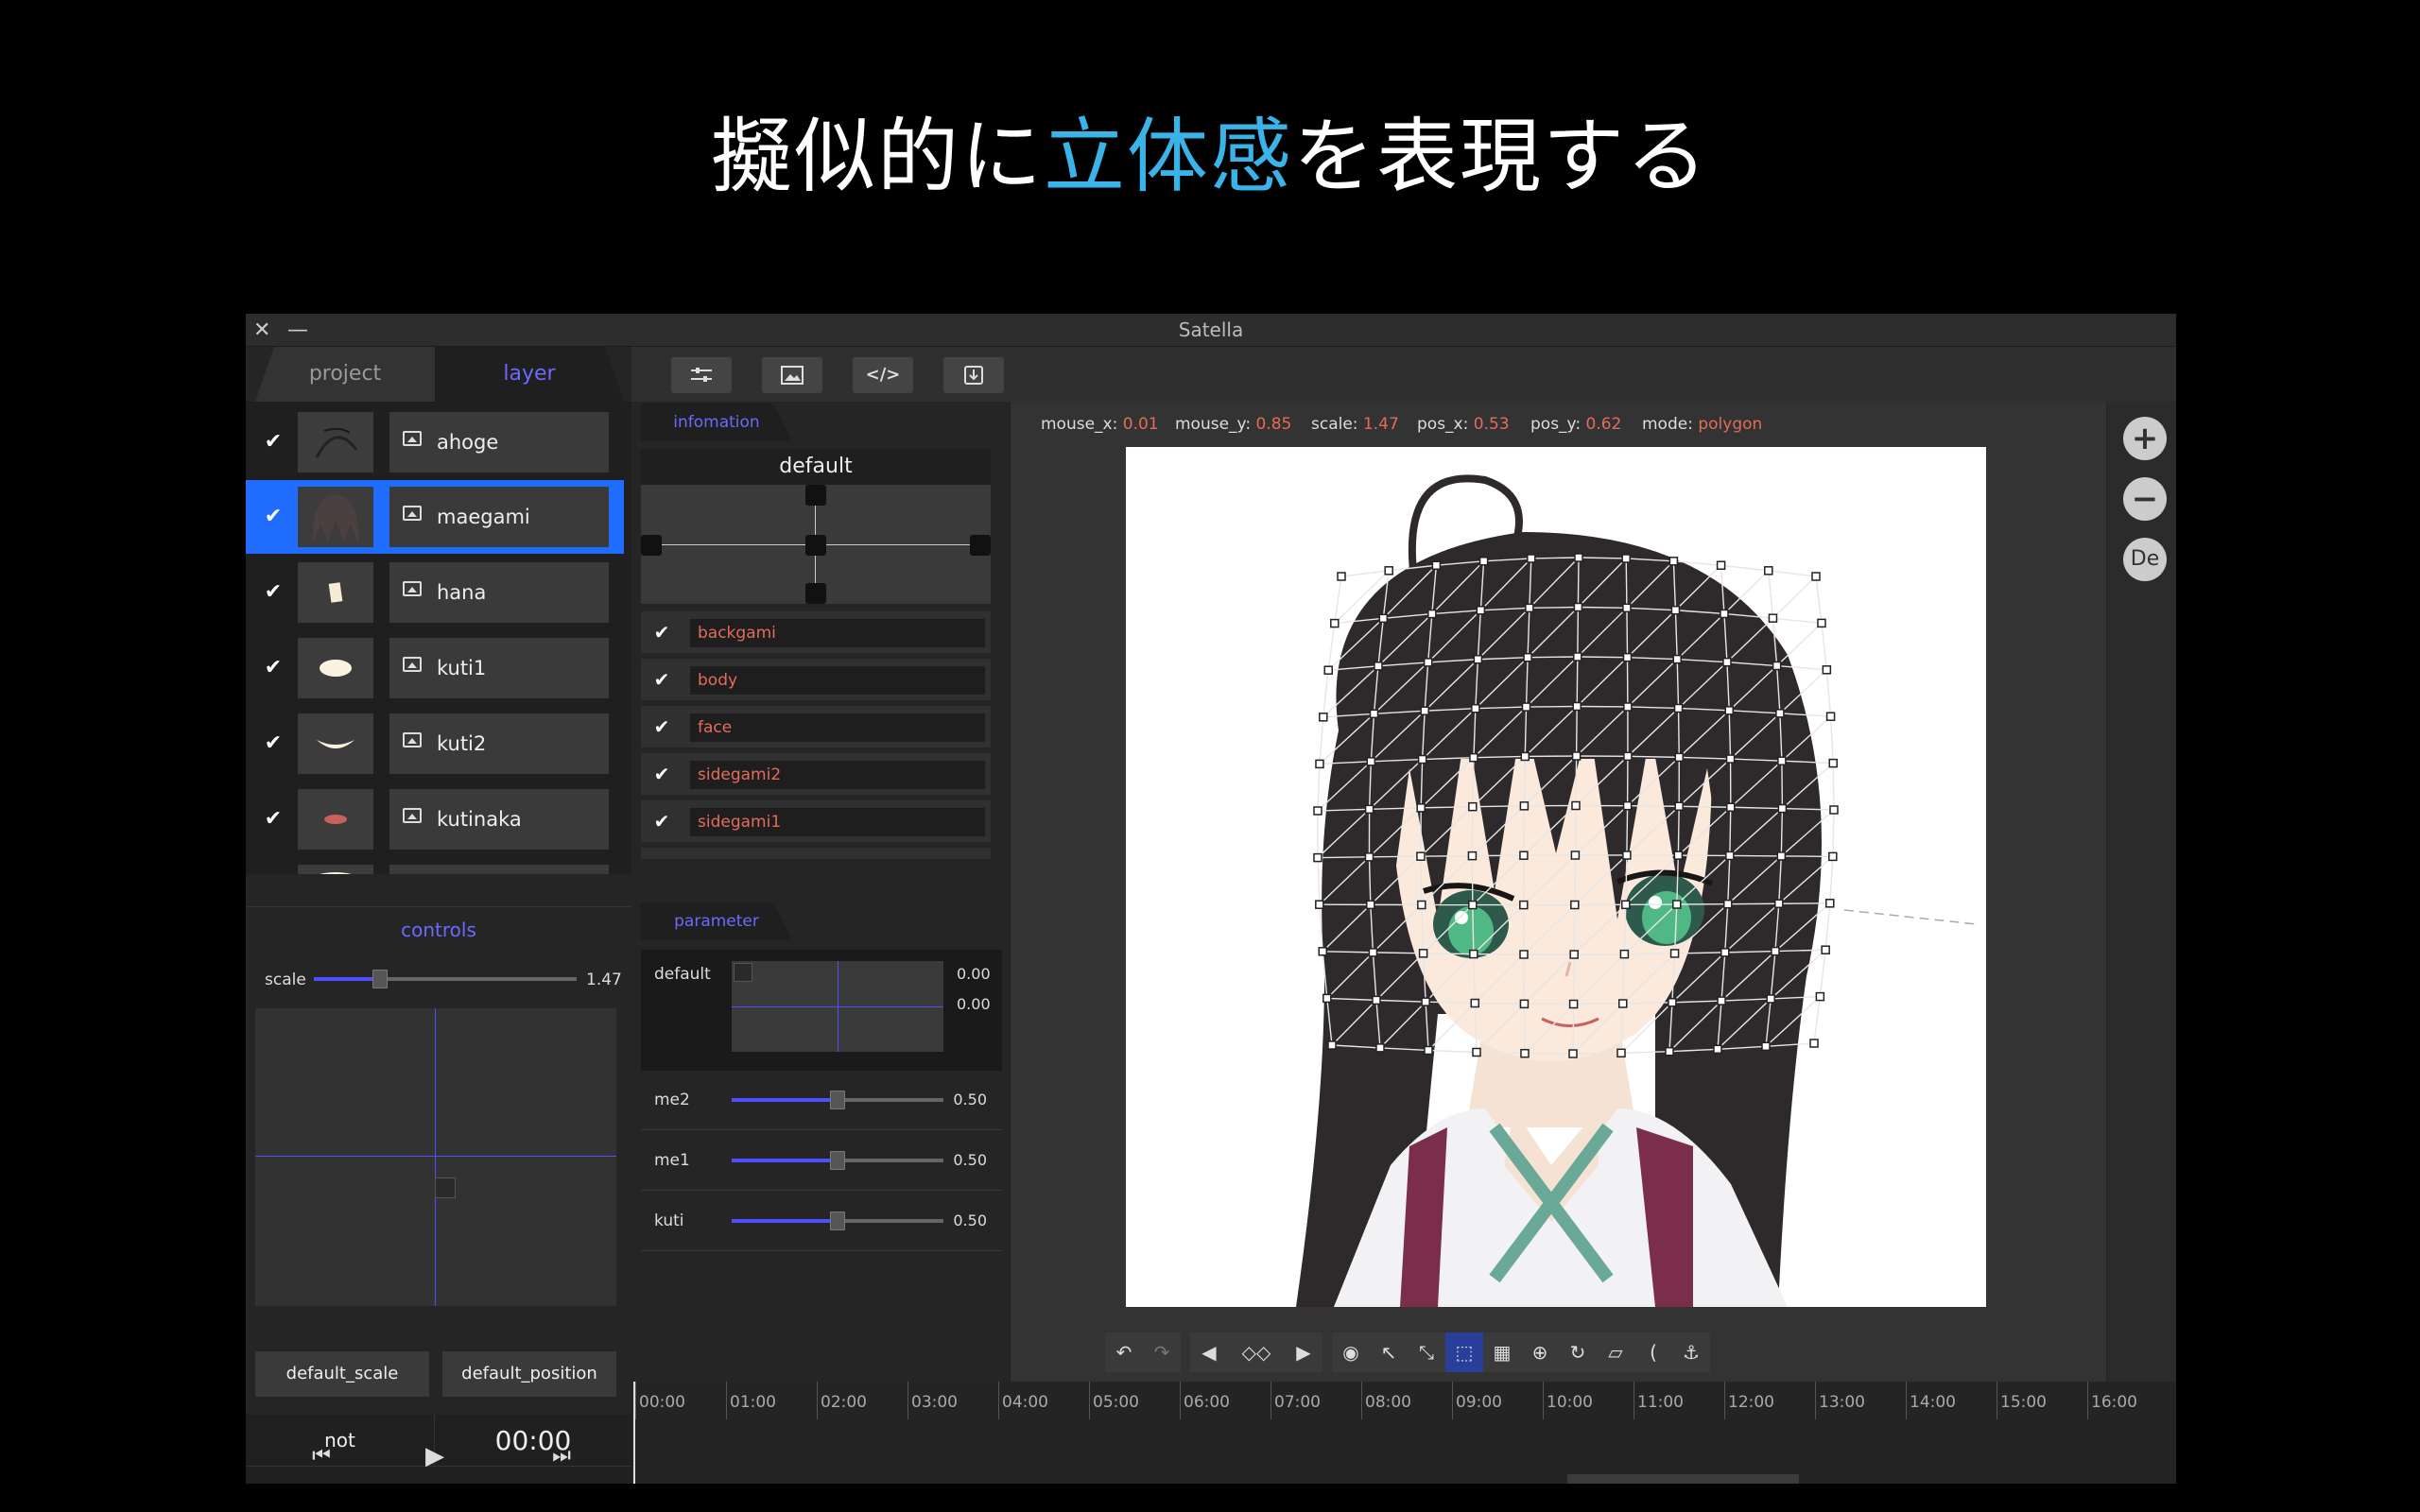 The image size is (2420, 1512). I want to click on skip-back-icon: ⏮, so click(321, 1458).